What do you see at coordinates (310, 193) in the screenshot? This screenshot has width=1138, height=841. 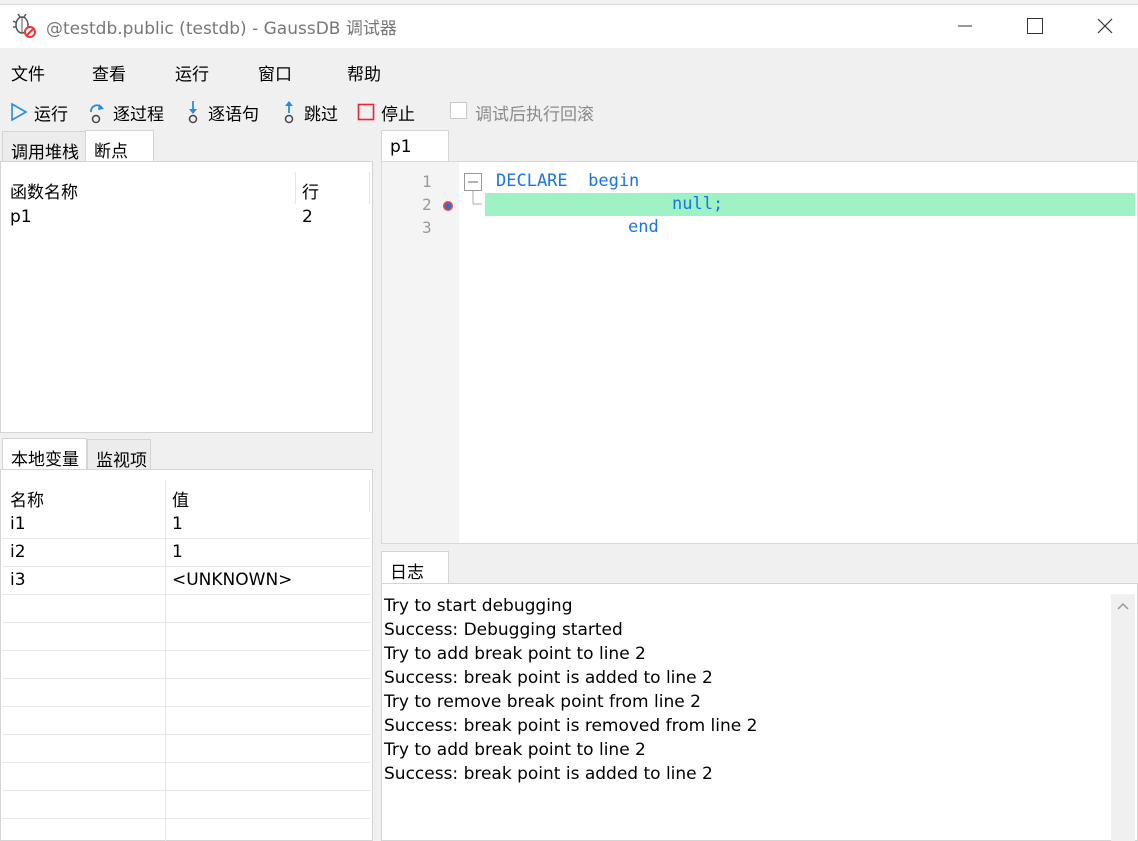 I see `column-header-line: 行` at bounding box center [310, 193].